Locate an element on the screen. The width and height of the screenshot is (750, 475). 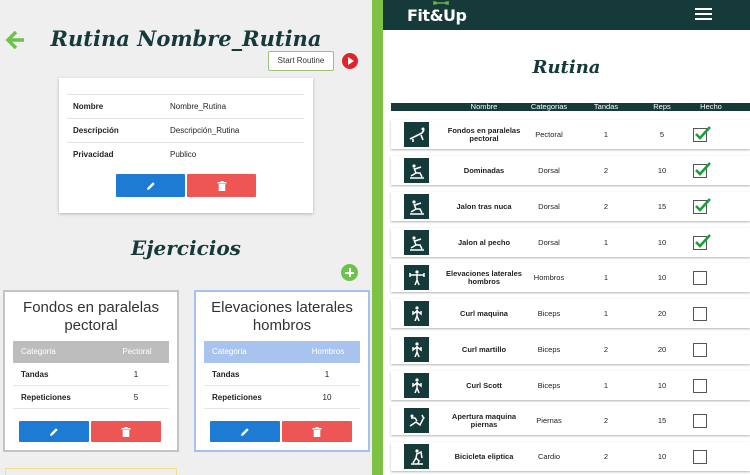
table-row: Tandas 1 is located at coordinates (91, 374).